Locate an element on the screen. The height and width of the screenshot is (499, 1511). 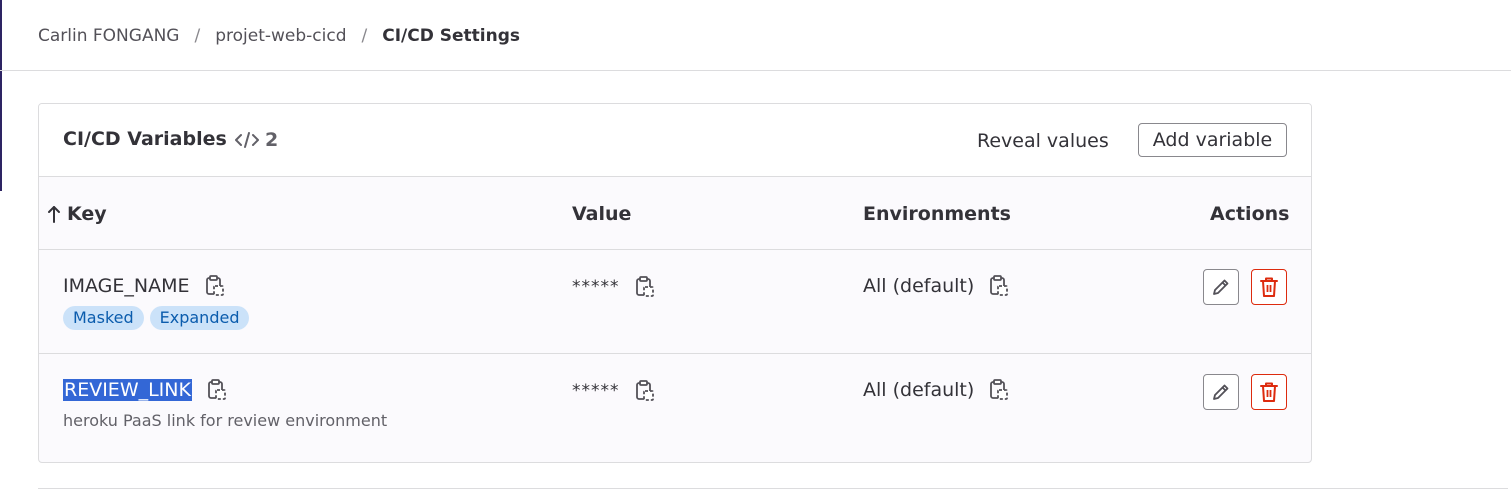
key-cell: REVIEW_LINK is located at coordinates (145, 390).